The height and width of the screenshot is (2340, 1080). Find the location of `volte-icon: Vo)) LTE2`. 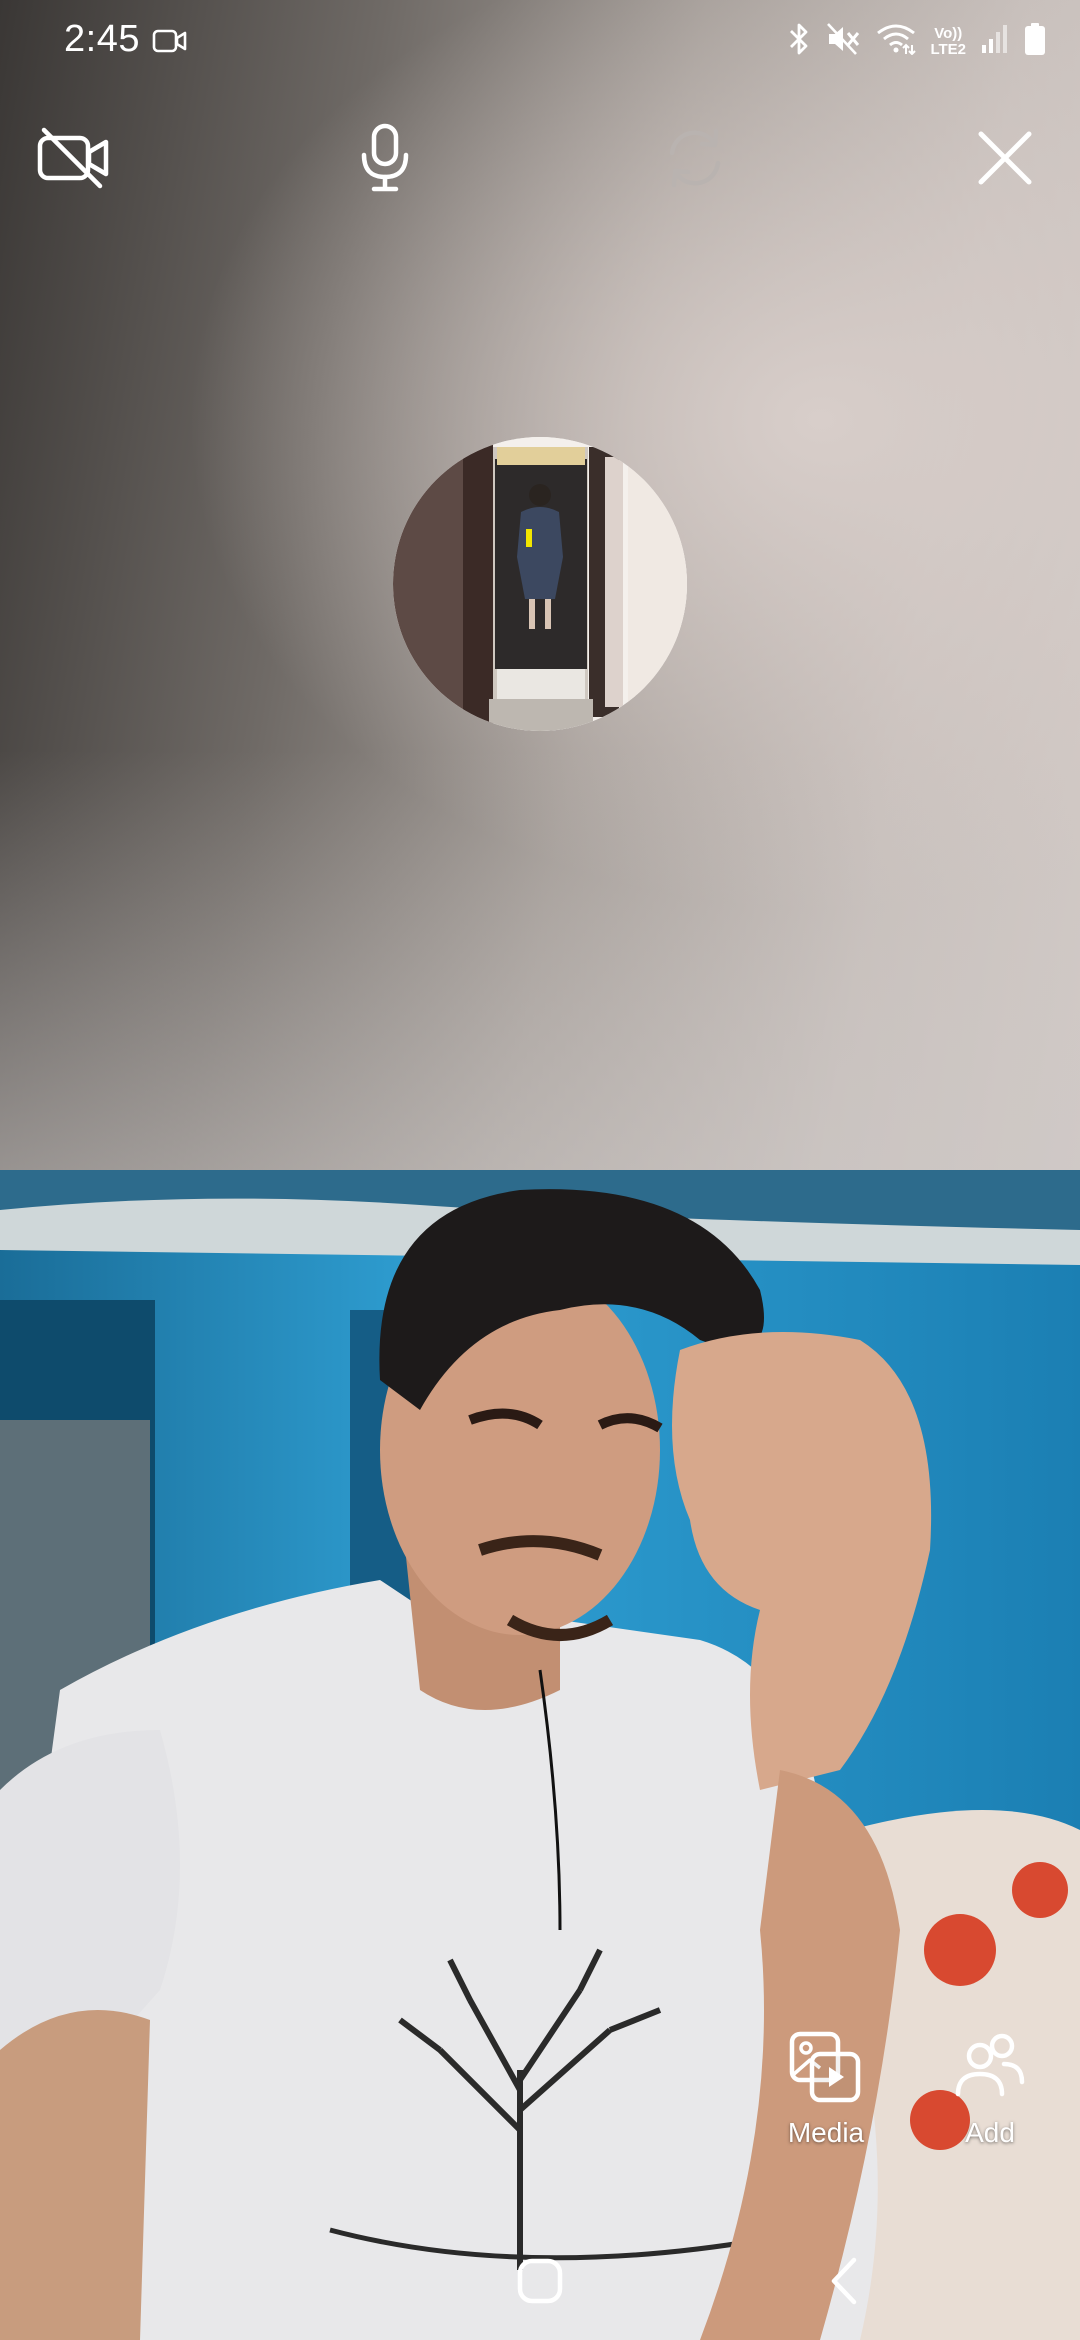

volte-icon: Vo)) LTE2 is located at coordinates (948, 41).